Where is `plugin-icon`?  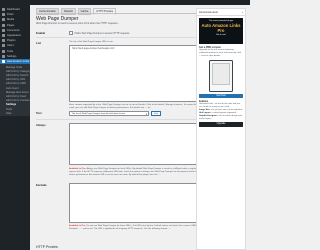
plugin-icon is located at coordinates (3, 41).